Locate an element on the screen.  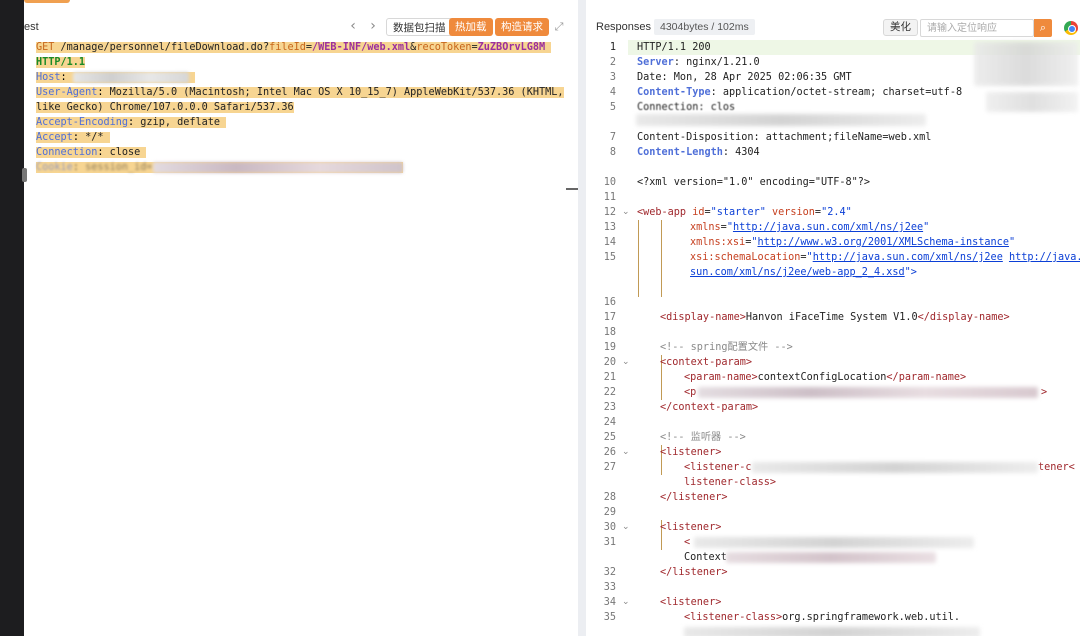
code-line-32: 32 </listener> is located at coordinates (665, 572).